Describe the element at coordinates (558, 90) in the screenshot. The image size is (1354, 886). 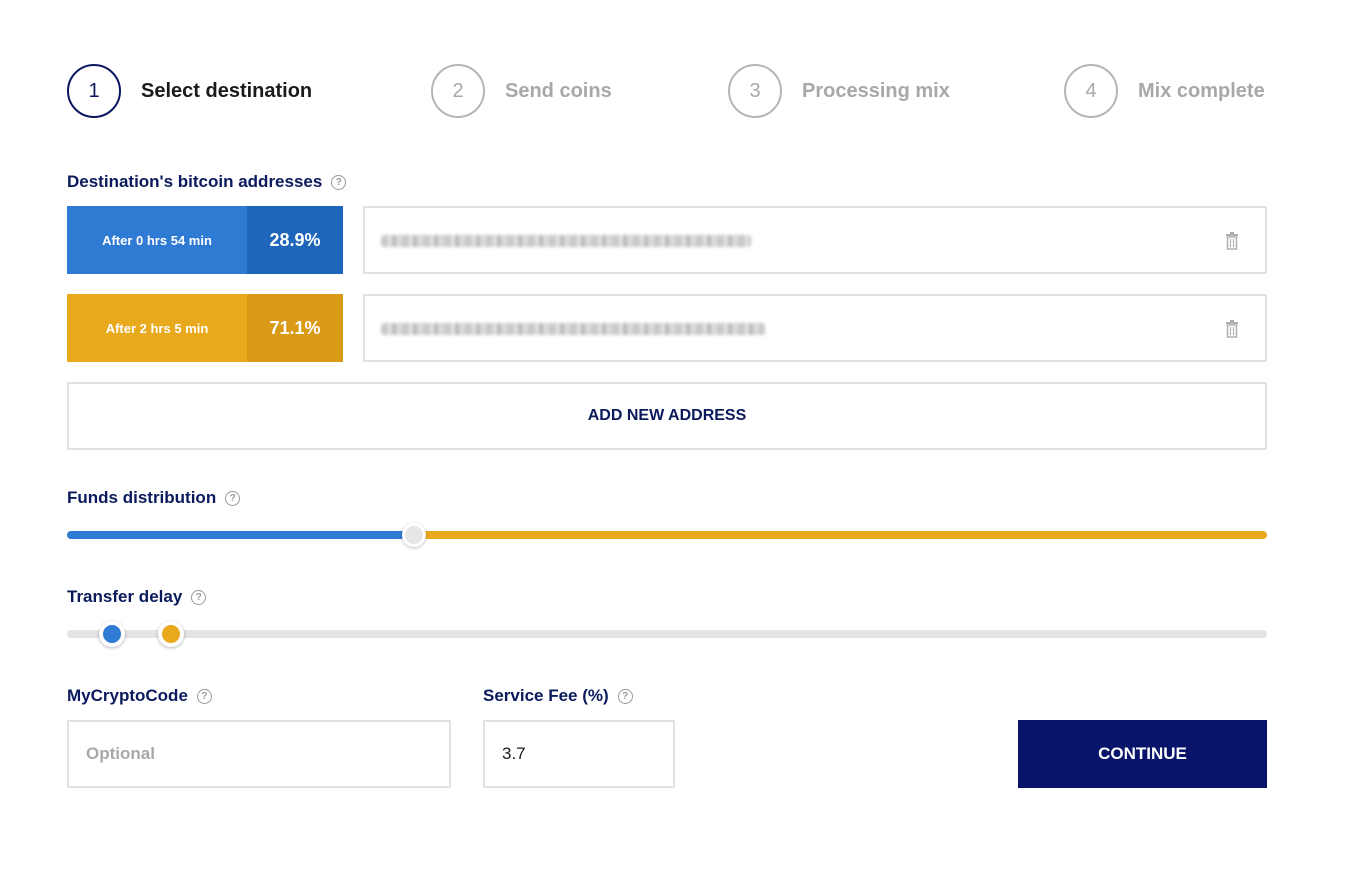
I see `step-label: Send coins` at that location.